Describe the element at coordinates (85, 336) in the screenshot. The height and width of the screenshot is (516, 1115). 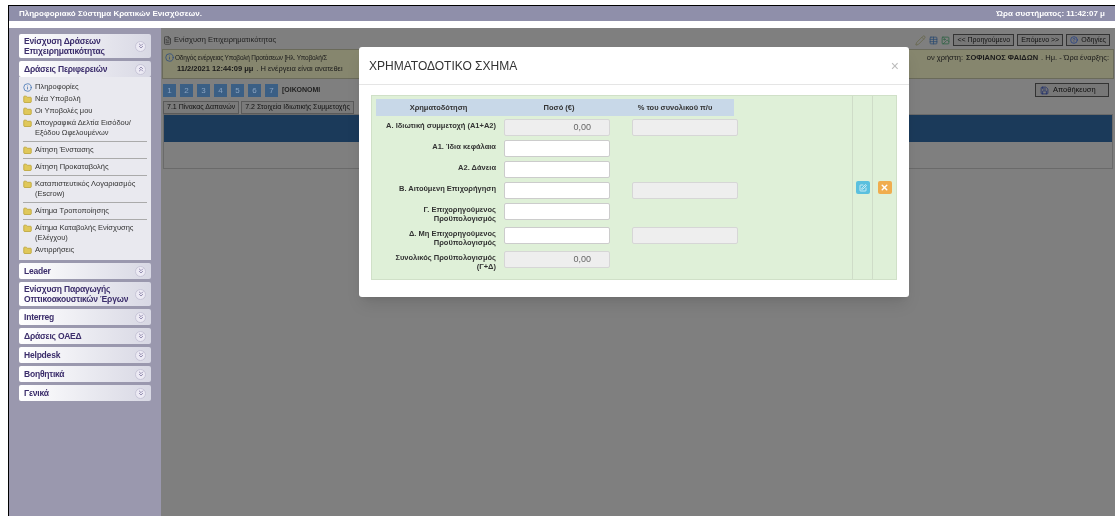
I see `accordion-header: Δράσεις ΟΑΕΔ` at that location.